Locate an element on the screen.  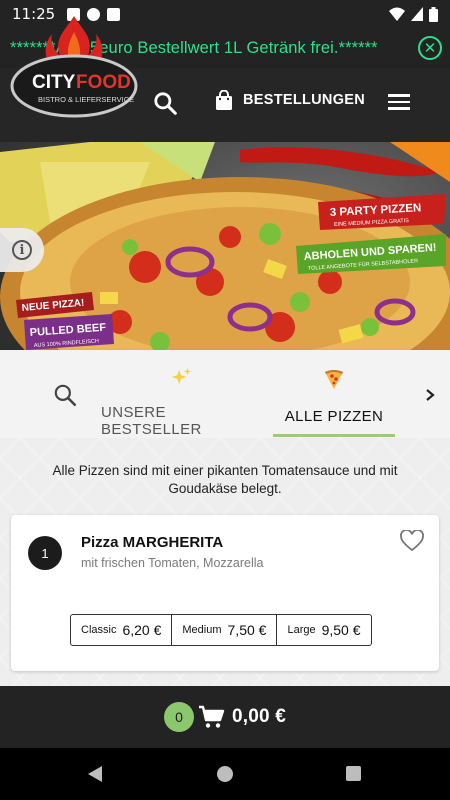
promo-close-button: ✕ is located at coordinates (430, 48).